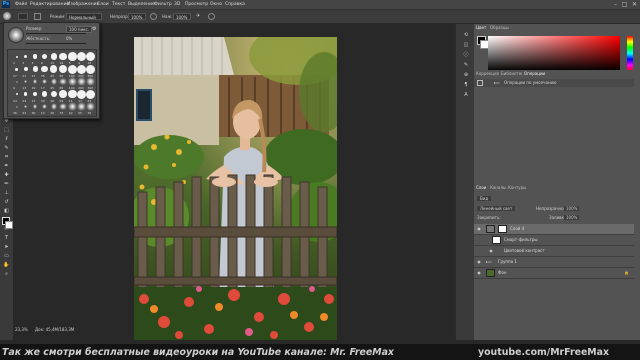 Image resolution: width=640 pixels, height=360 pixels. I want to click on path-select-tool-icon: ➤, so click(6, 247).